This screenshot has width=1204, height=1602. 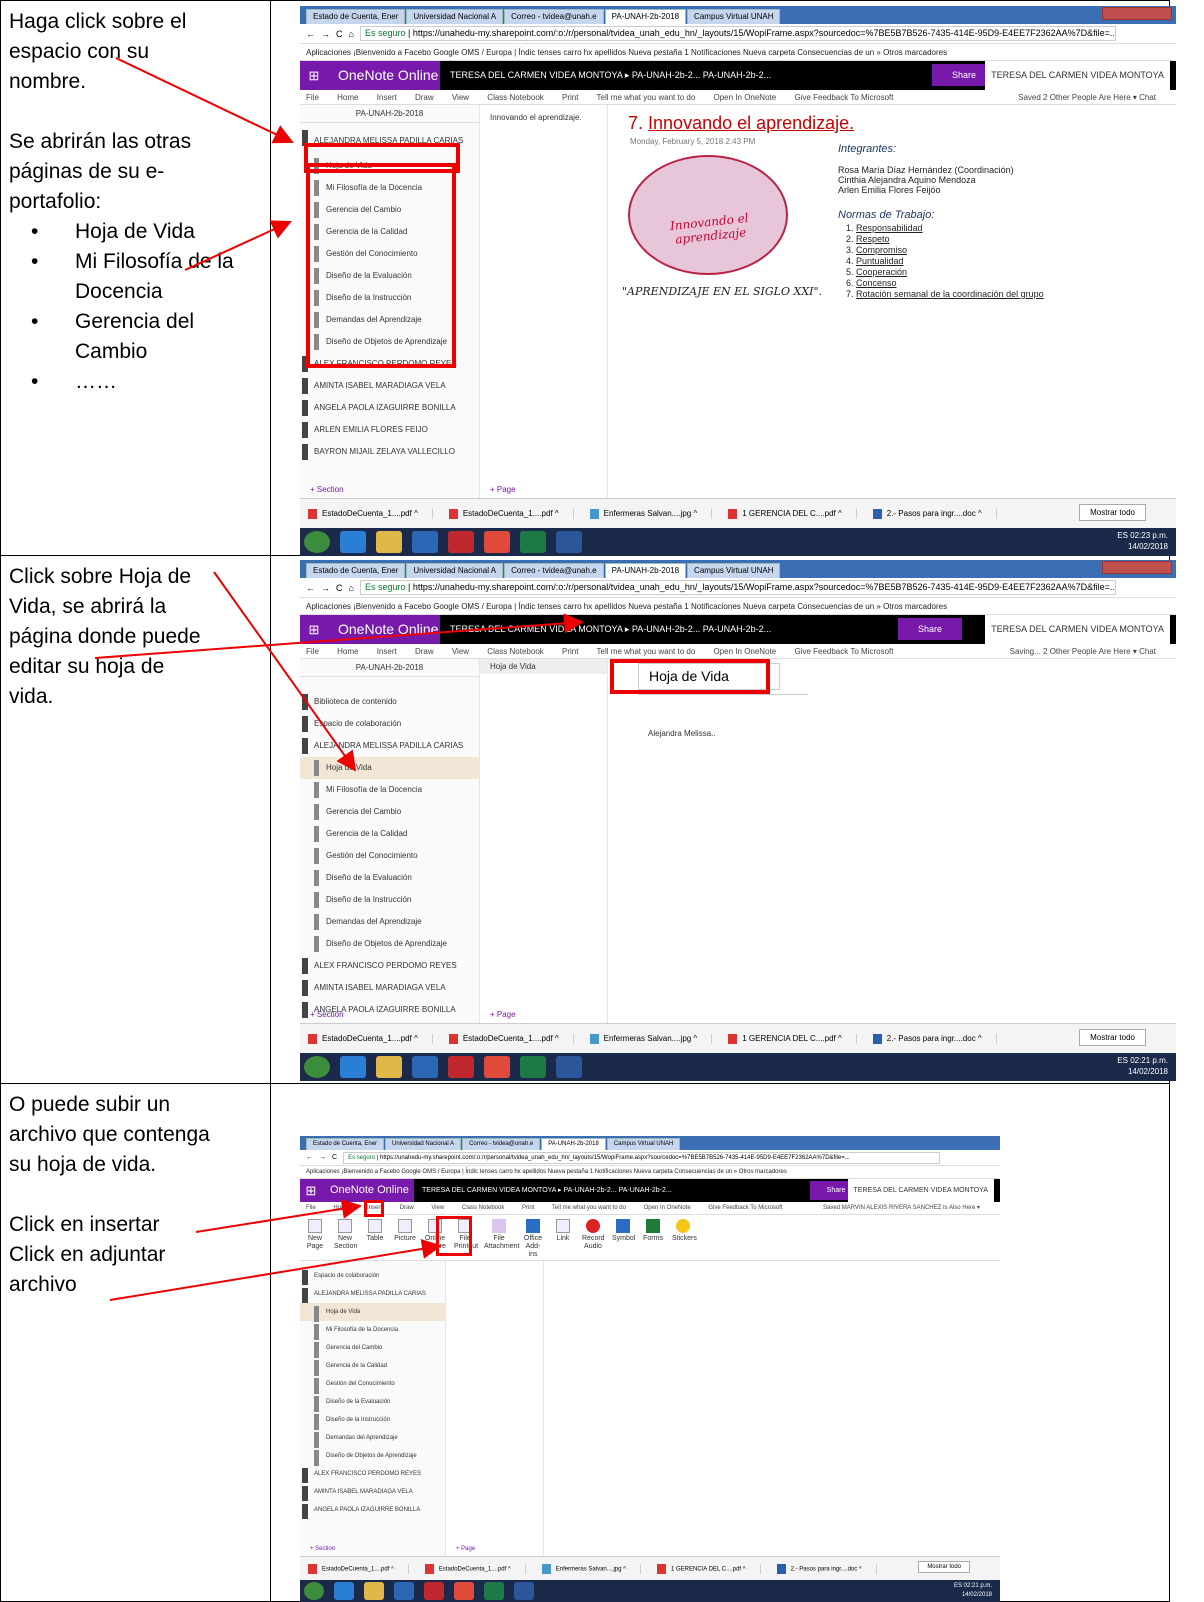 What do you see at coordinates (372, 1294) in the screenshot?
I see `section-open: ALEJANDRA MELISSA PADILLA CARIAS` at bounding box center [372, 1294].